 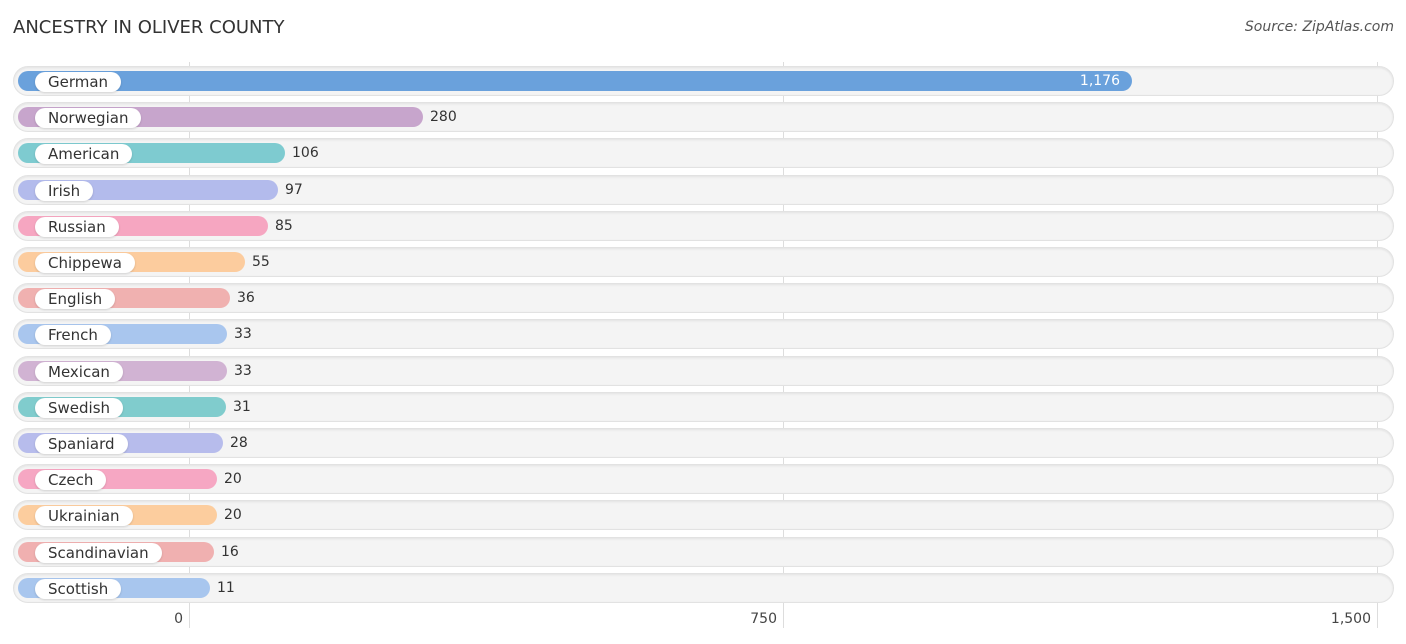 What do you see at coordinates (1319, 27) in the screenshot?
I see `source-label: Source: ZipAtlas.com` at bounding box center [1319, 27].